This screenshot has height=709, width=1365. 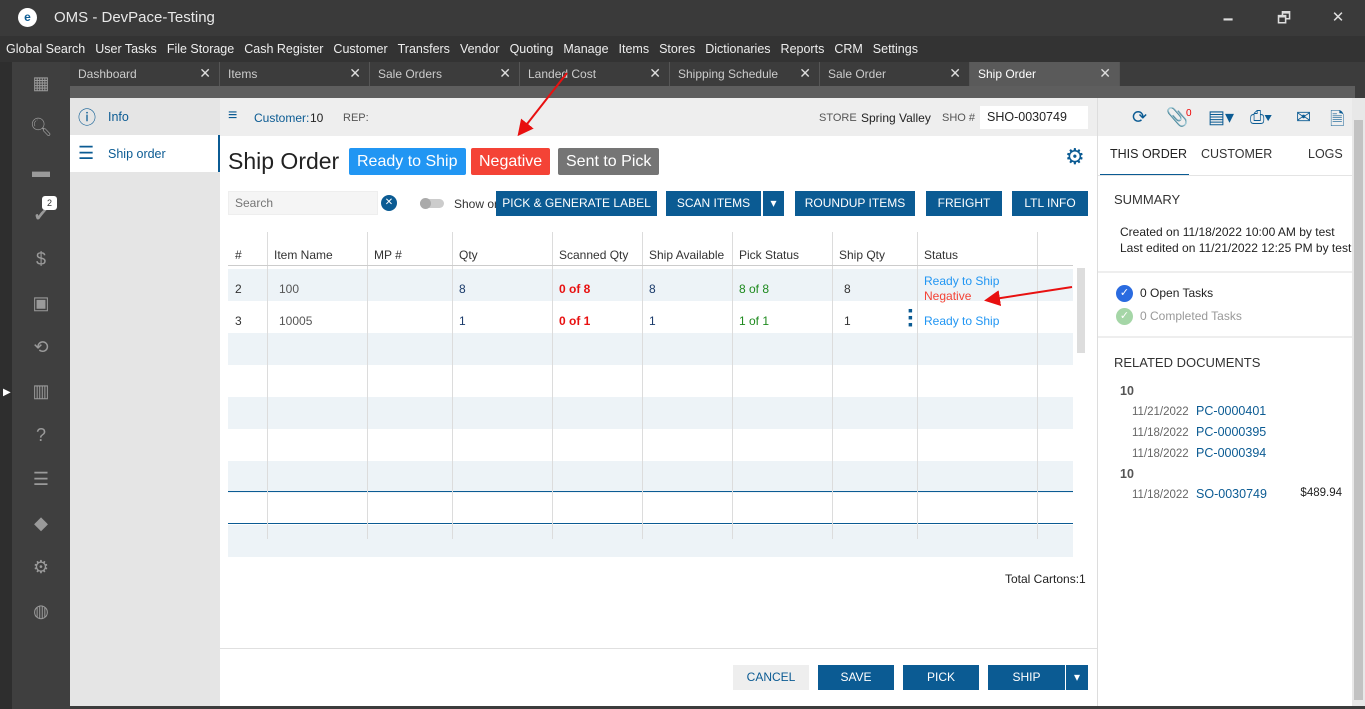 I want to click on menu-item: File Storage, so click(x=200, y=49).